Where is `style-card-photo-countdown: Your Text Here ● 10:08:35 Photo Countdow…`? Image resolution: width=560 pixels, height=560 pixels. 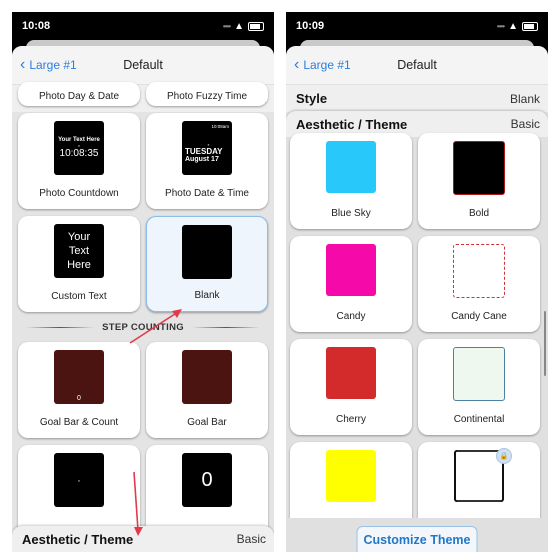
style-card-photo-countdown: Your Text Here ● 10:08:35 Photo Countdow… is located at coordinates (79, 161).